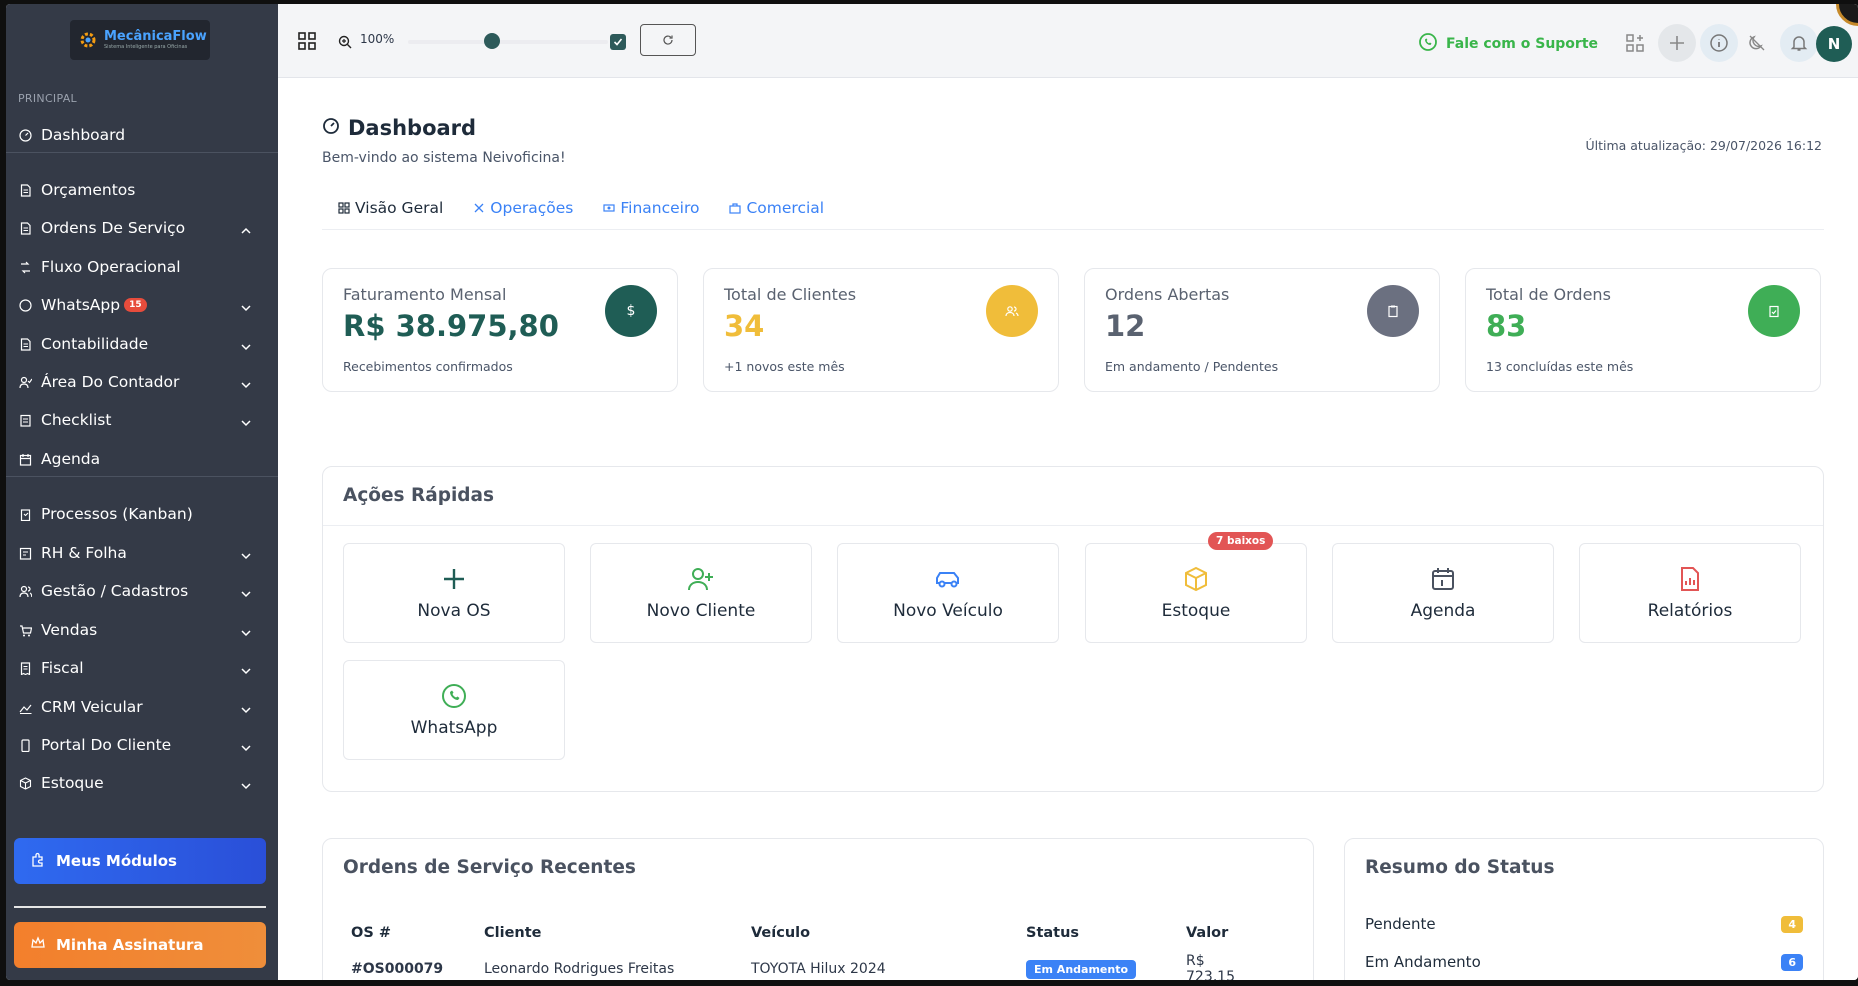 The width and height of the screenshot is (1858, 986). I want to click on bell-icon, so click(1799, 43).